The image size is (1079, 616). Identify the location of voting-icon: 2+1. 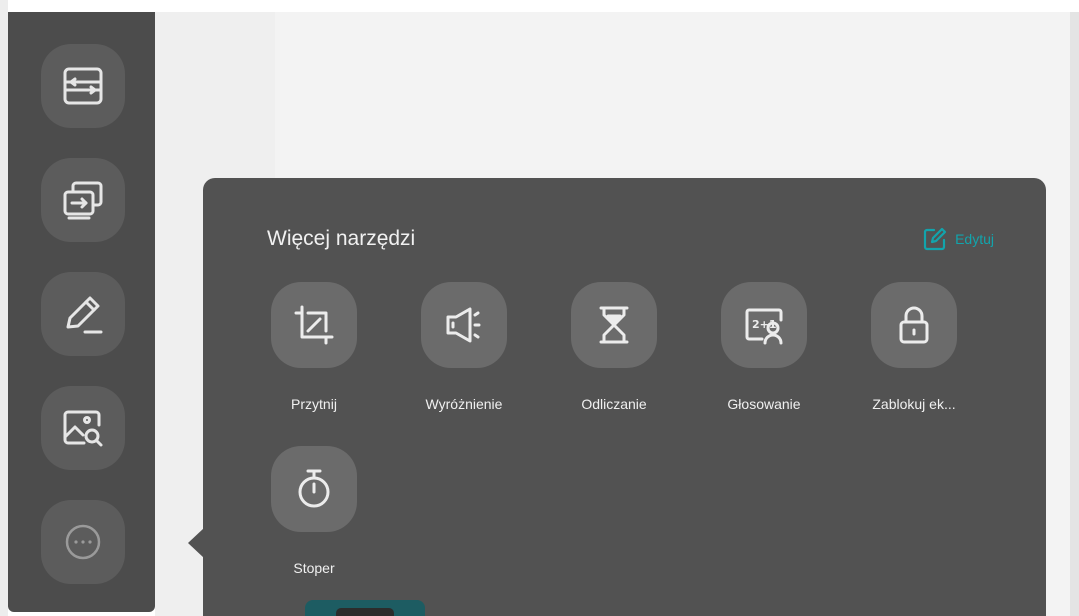
(764, 326).